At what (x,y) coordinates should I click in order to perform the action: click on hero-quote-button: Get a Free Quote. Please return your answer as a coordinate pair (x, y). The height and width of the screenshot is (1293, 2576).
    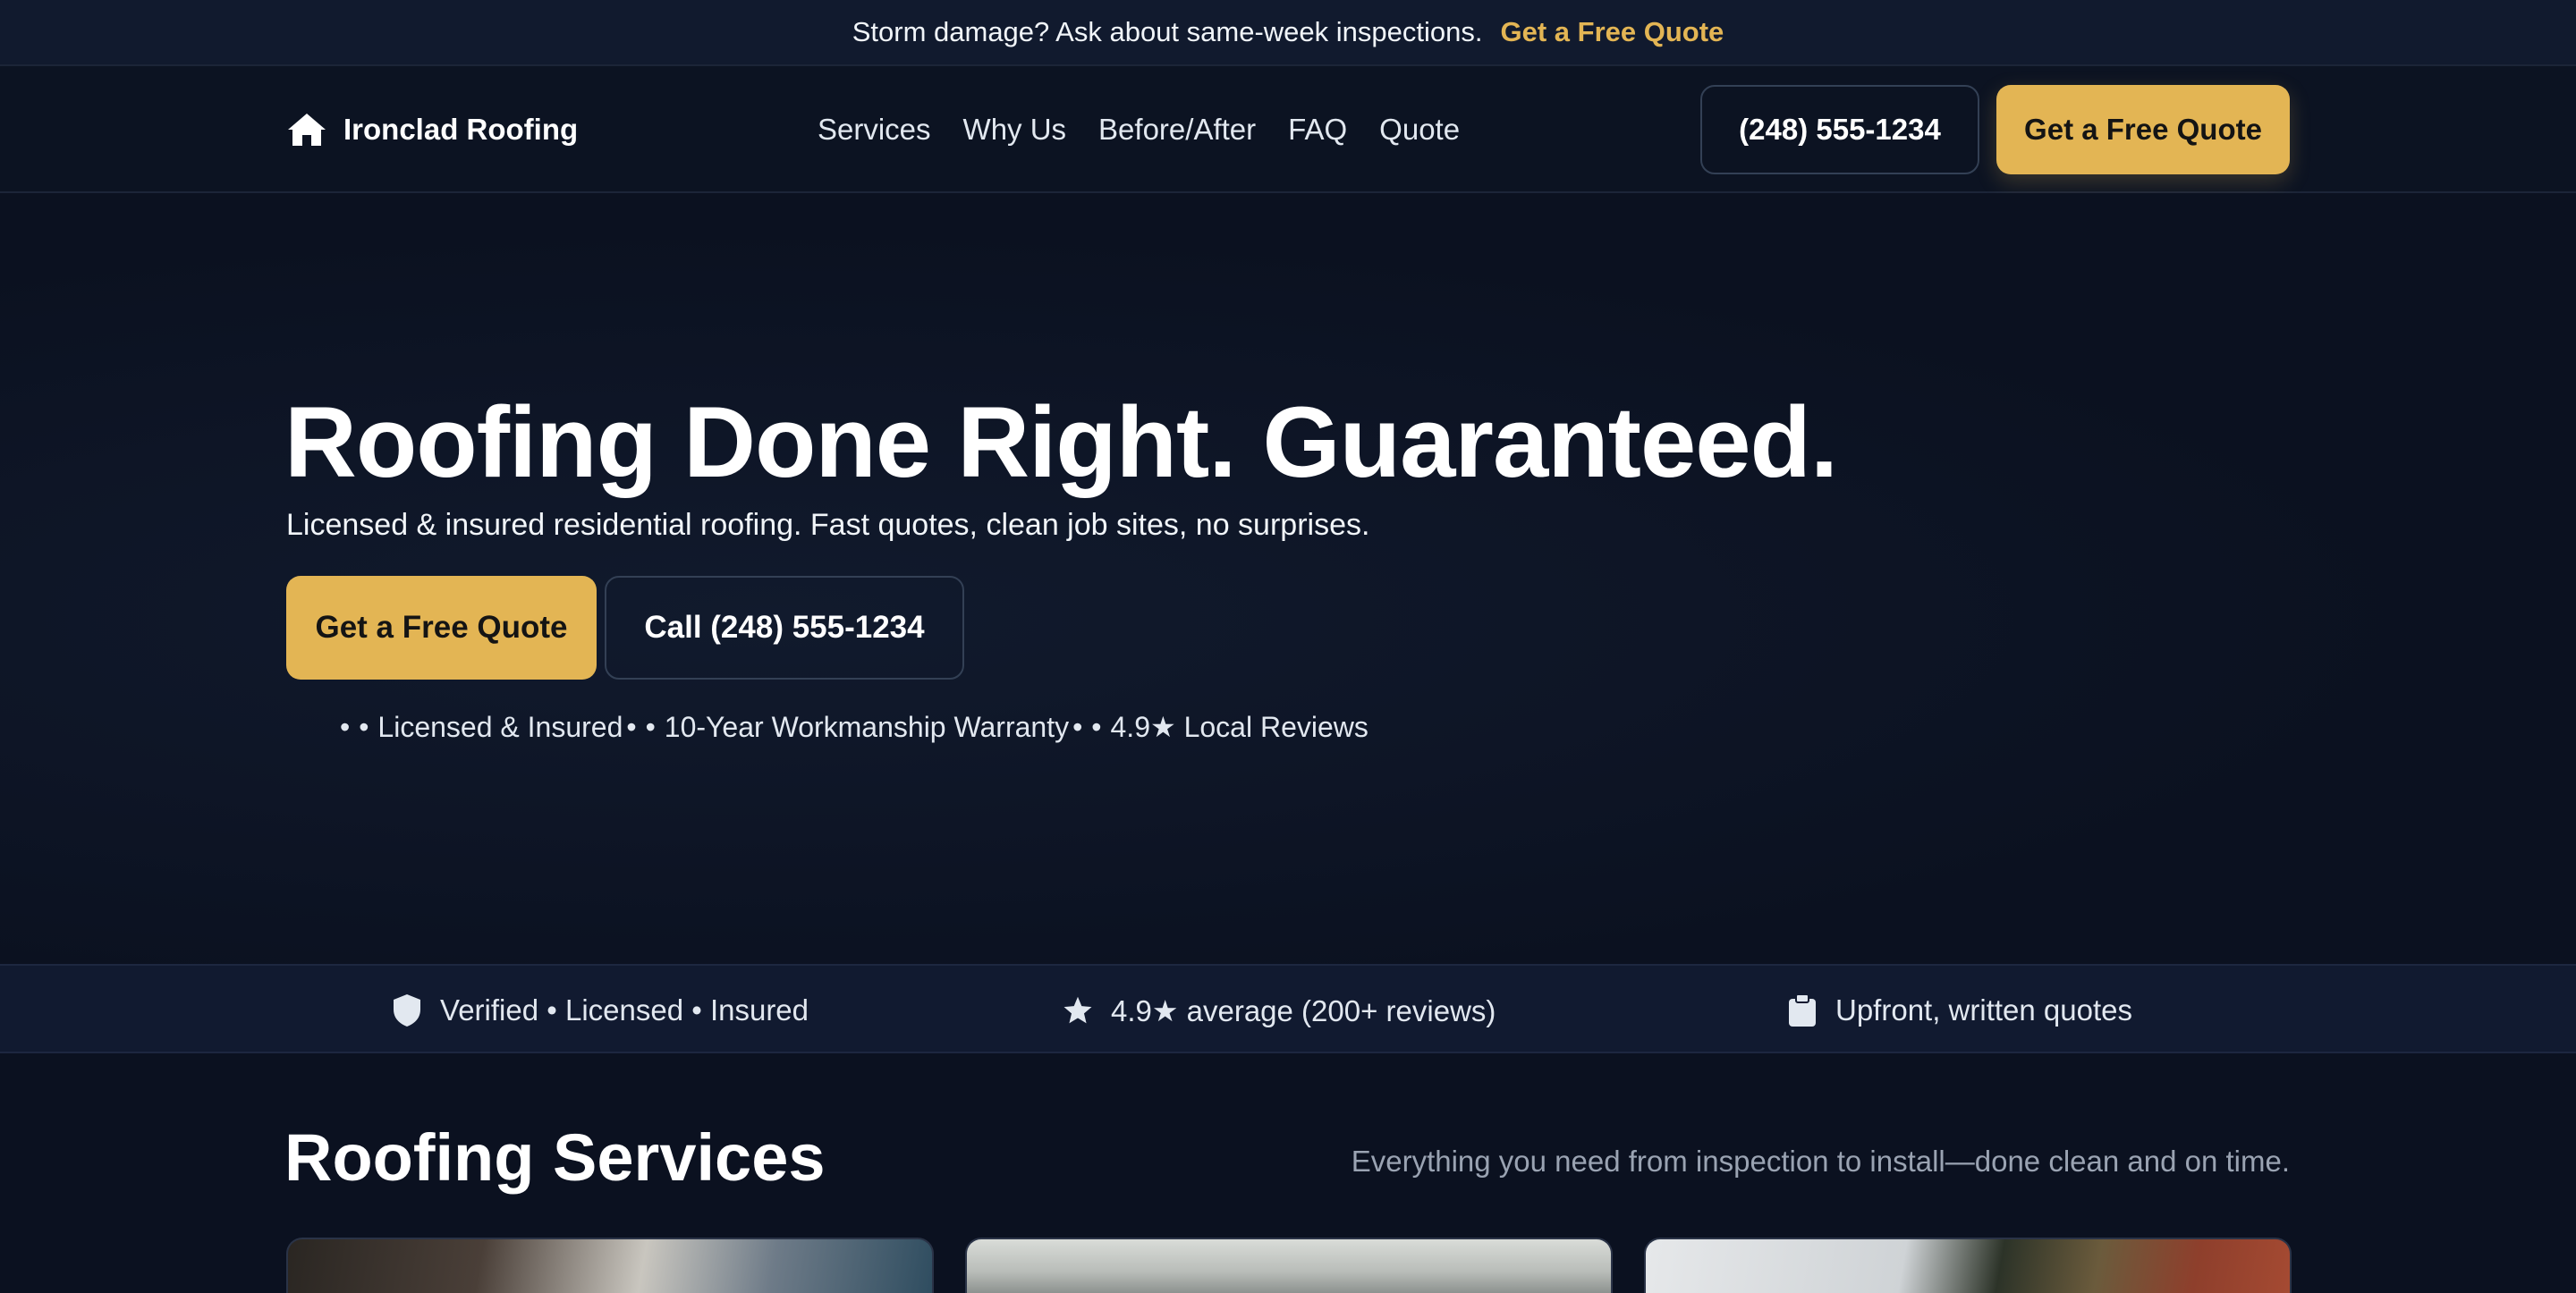
    Looking at the image, I should click on (441, 628).